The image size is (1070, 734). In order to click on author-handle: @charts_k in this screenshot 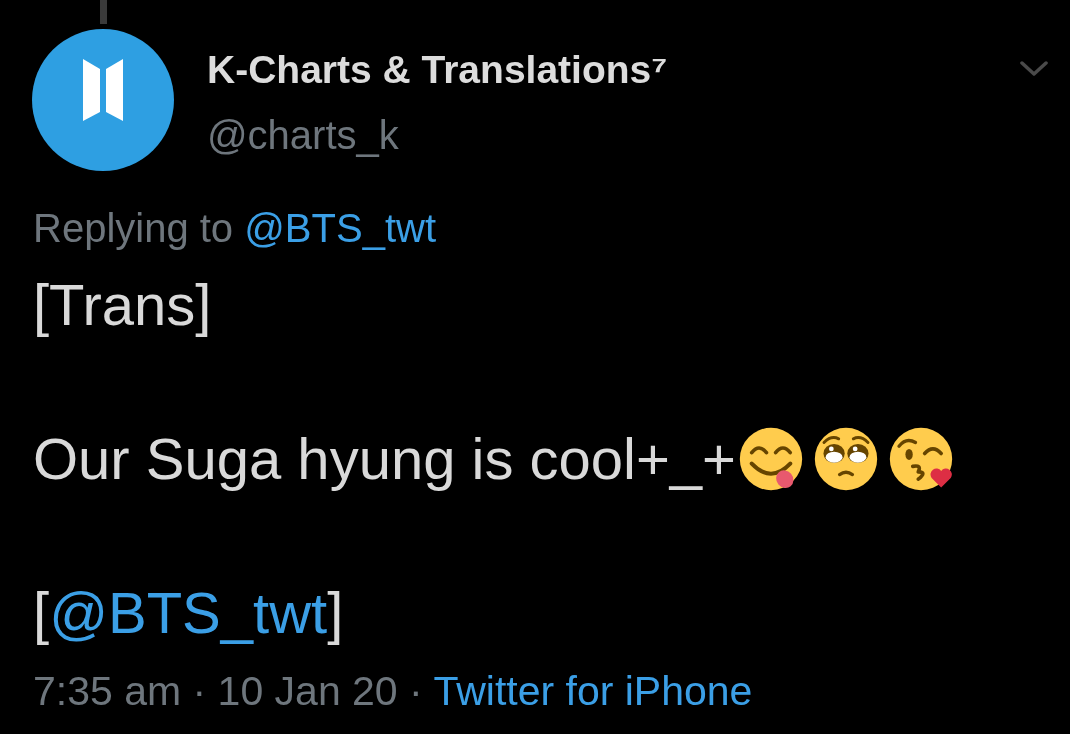, I will do `click(303, 135)`.